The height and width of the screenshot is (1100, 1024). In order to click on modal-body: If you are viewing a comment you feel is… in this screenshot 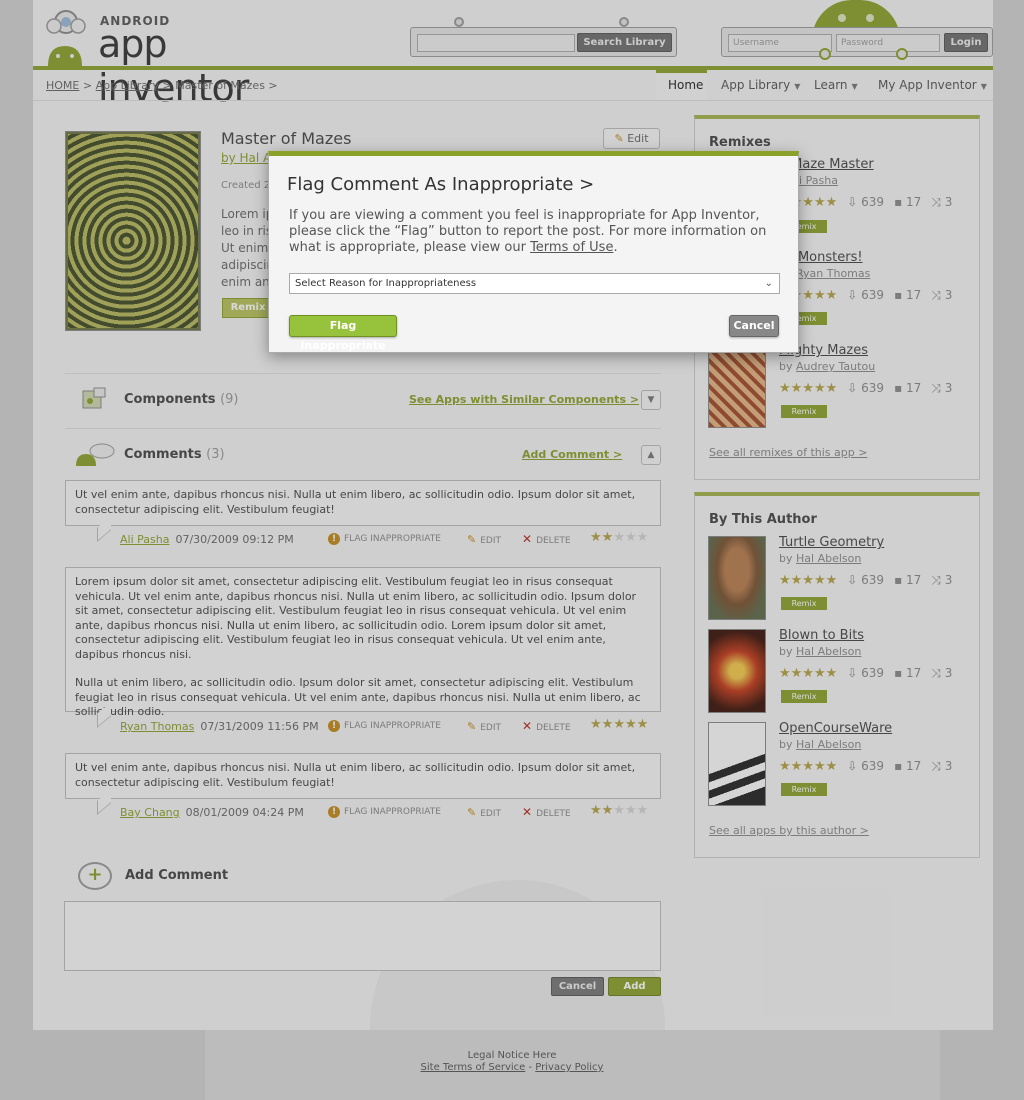, I will do `click(534, 232)`.